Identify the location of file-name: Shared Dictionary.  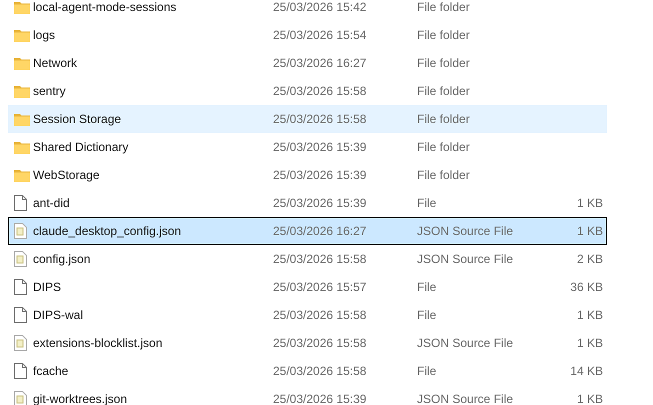
(81, 147).